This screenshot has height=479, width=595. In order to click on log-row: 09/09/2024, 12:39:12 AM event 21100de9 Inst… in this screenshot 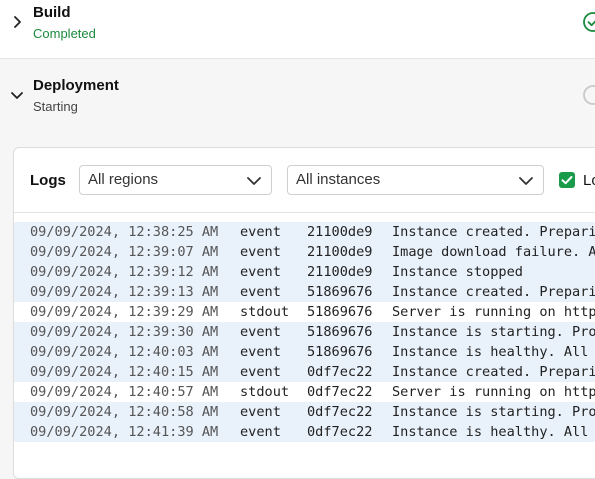, I will do `click(304, 272)`.